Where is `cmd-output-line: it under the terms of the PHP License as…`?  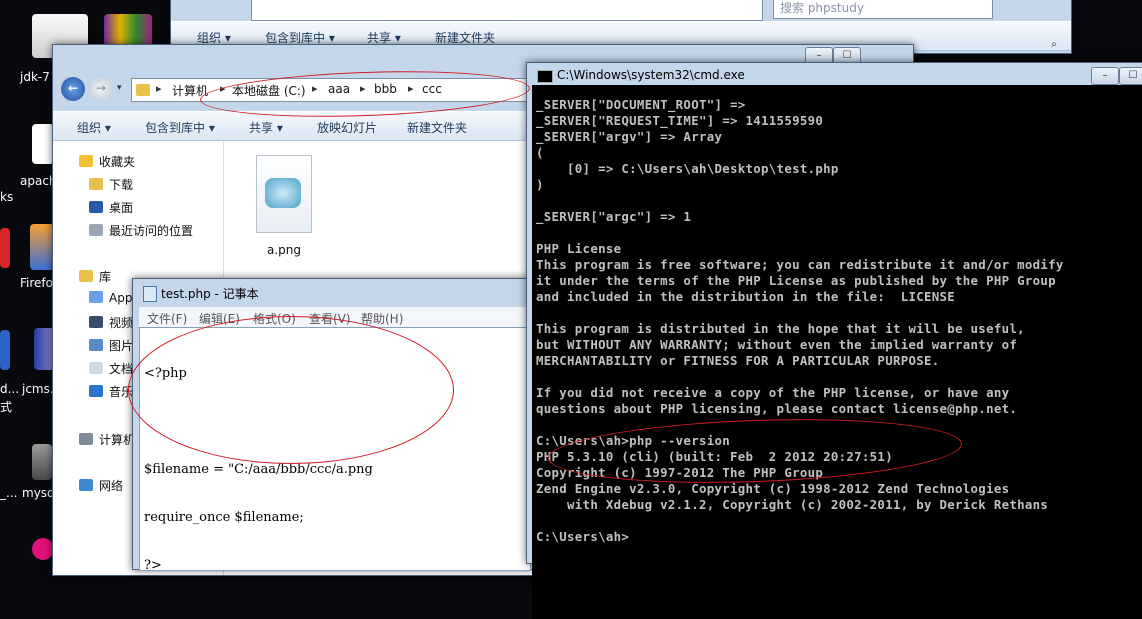 cmd-output-line: it under the terms of the PHP License as… is located at coordinates (796, 280).